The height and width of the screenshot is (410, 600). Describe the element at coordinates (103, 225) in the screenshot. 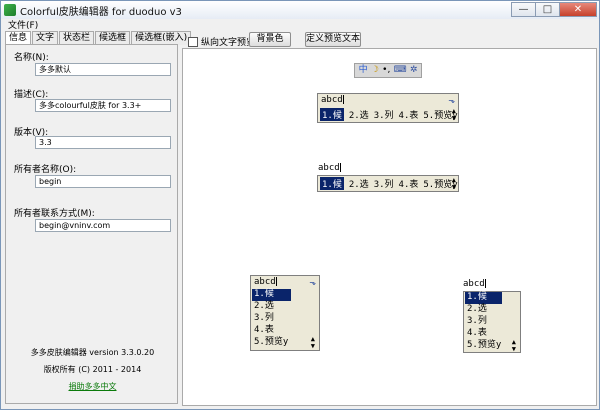

I see `contact-field: begin@vninv.com` at that location.